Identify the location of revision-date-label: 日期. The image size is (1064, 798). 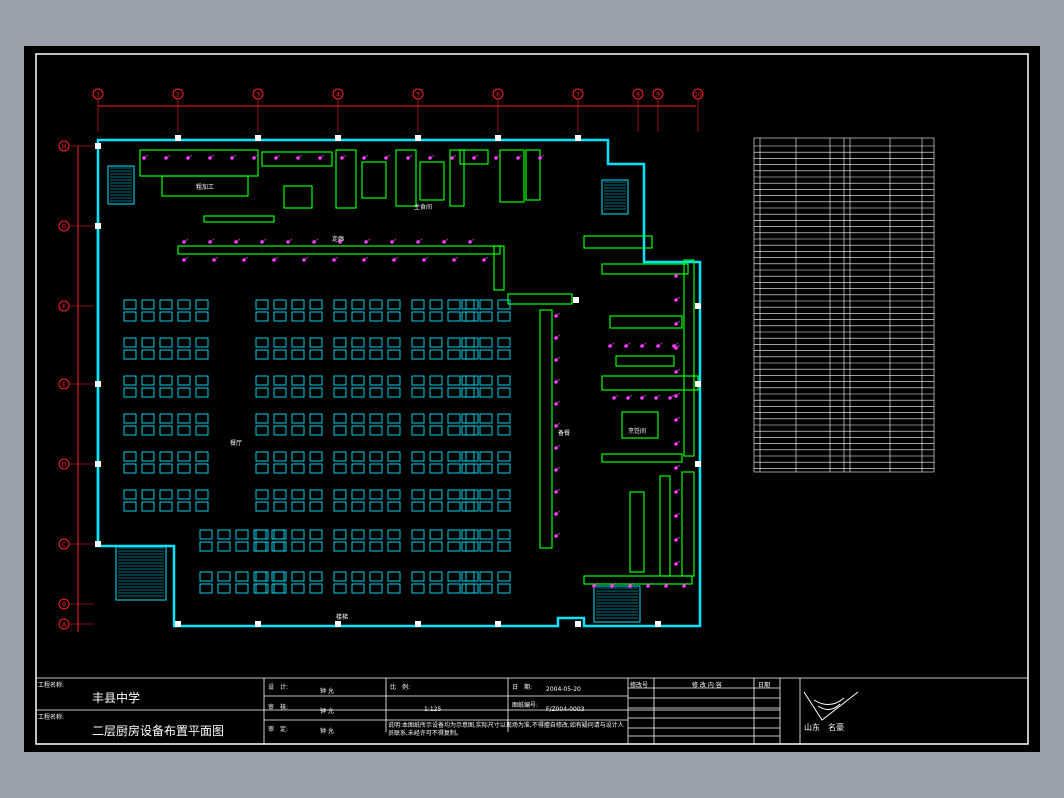
(764, 685).